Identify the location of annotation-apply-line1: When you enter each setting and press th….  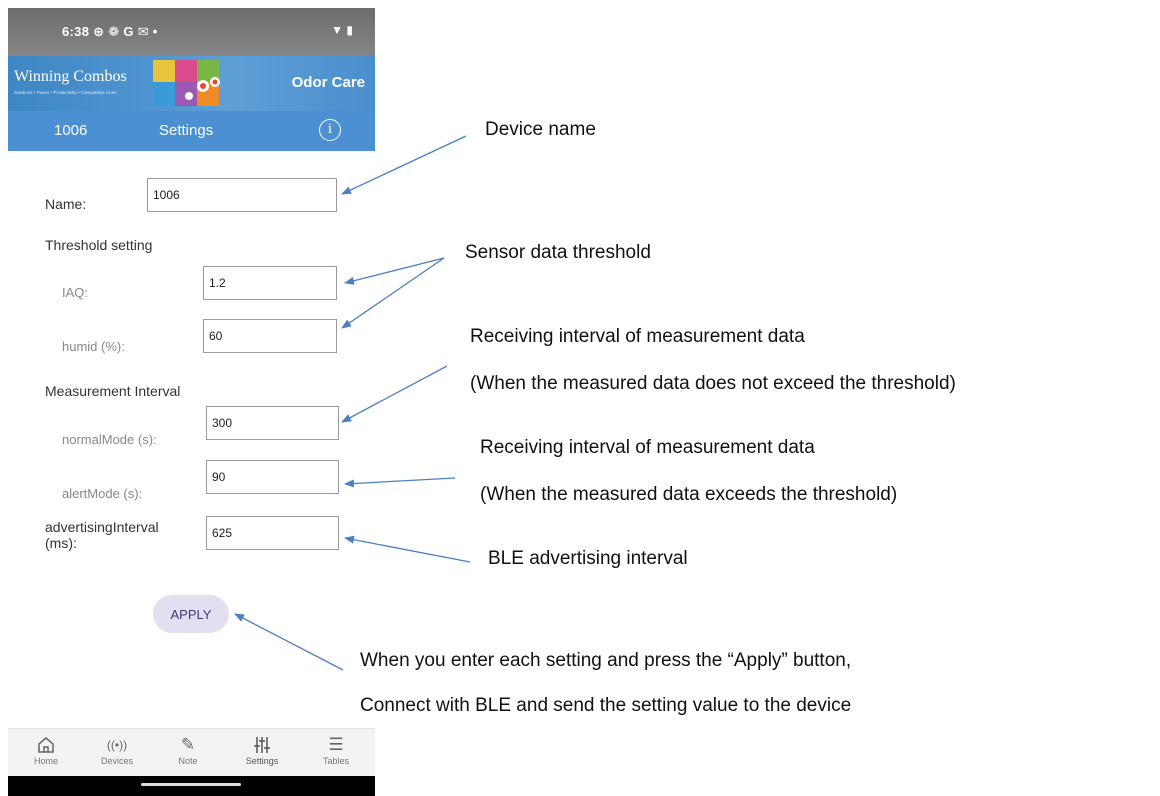
(606, 660).